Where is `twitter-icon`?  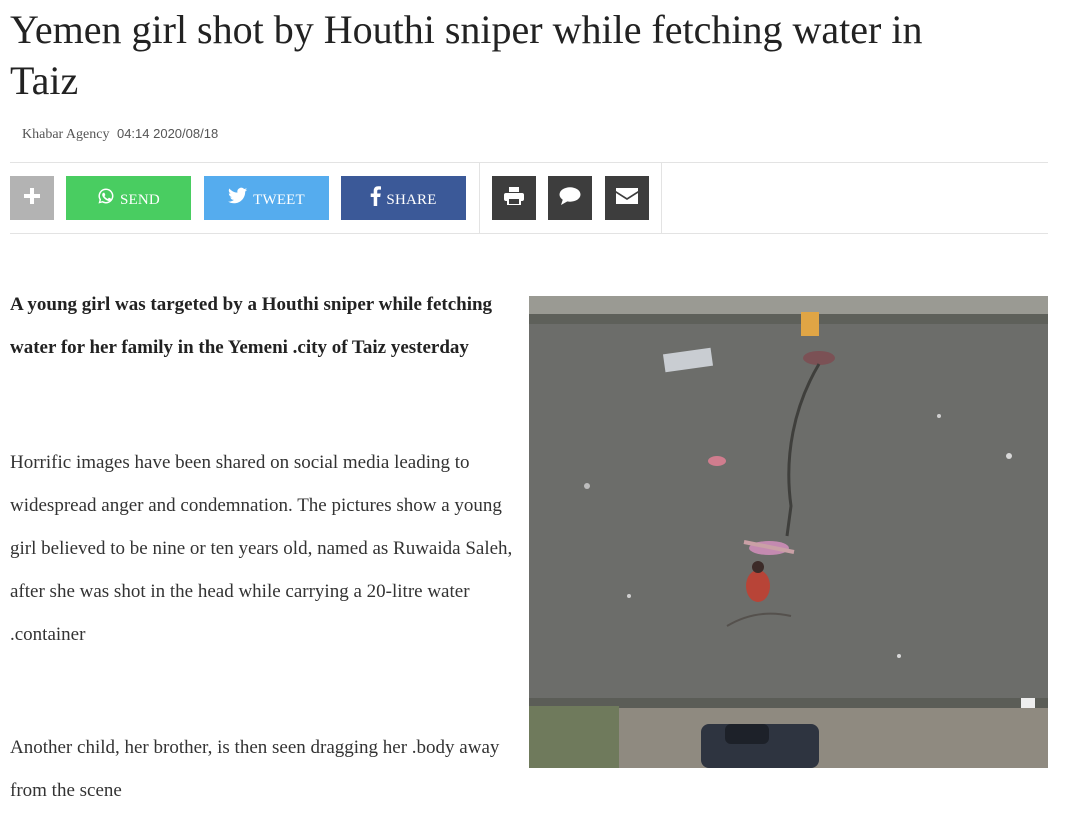
twitter-icon is located at coordinates (238, 198).